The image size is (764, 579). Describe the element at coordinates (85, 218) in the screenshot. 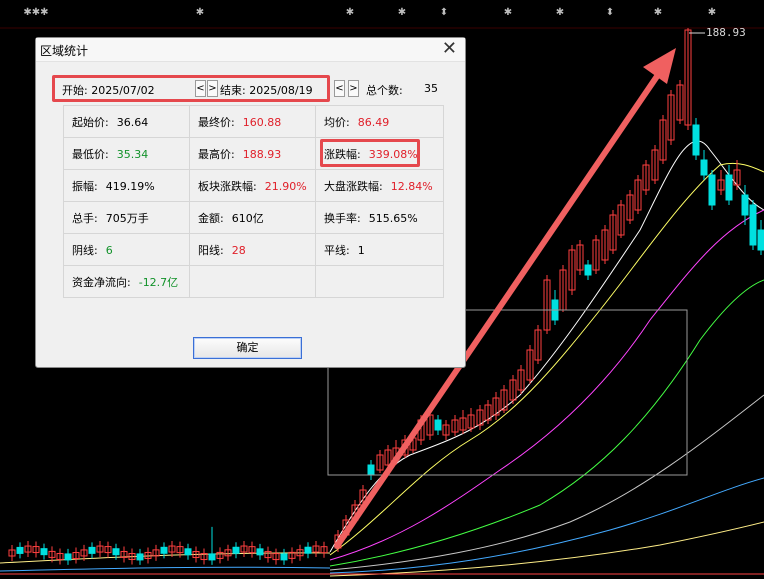

I see `stat-label: 总手:` at that location.